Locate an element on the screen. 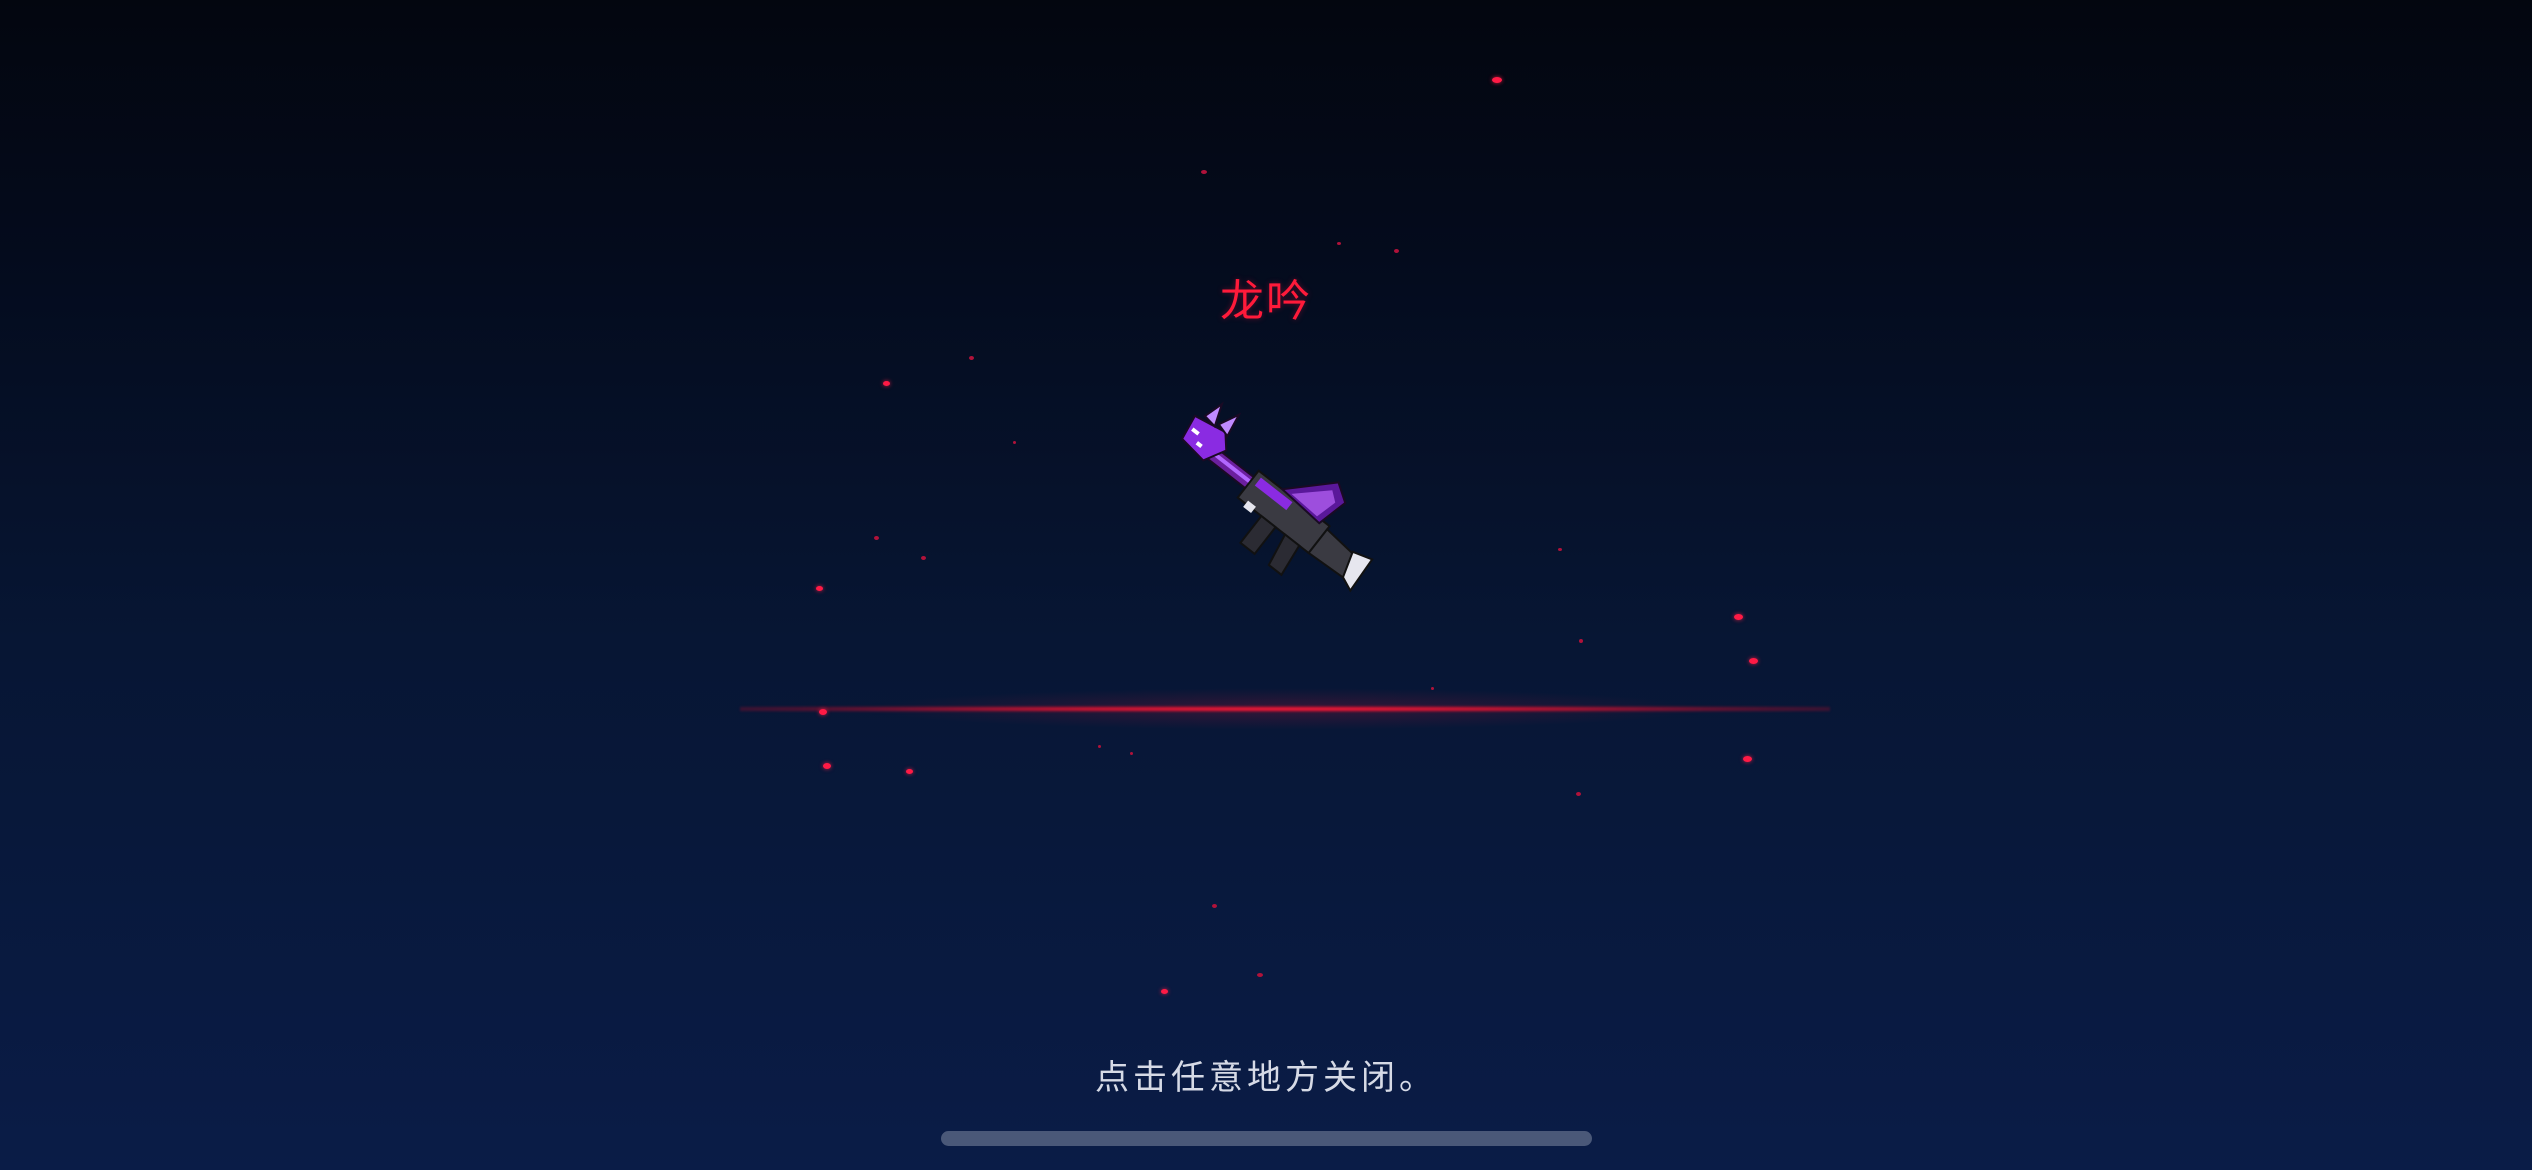  reveal-glow-line is located at coordinates (1285, 709).